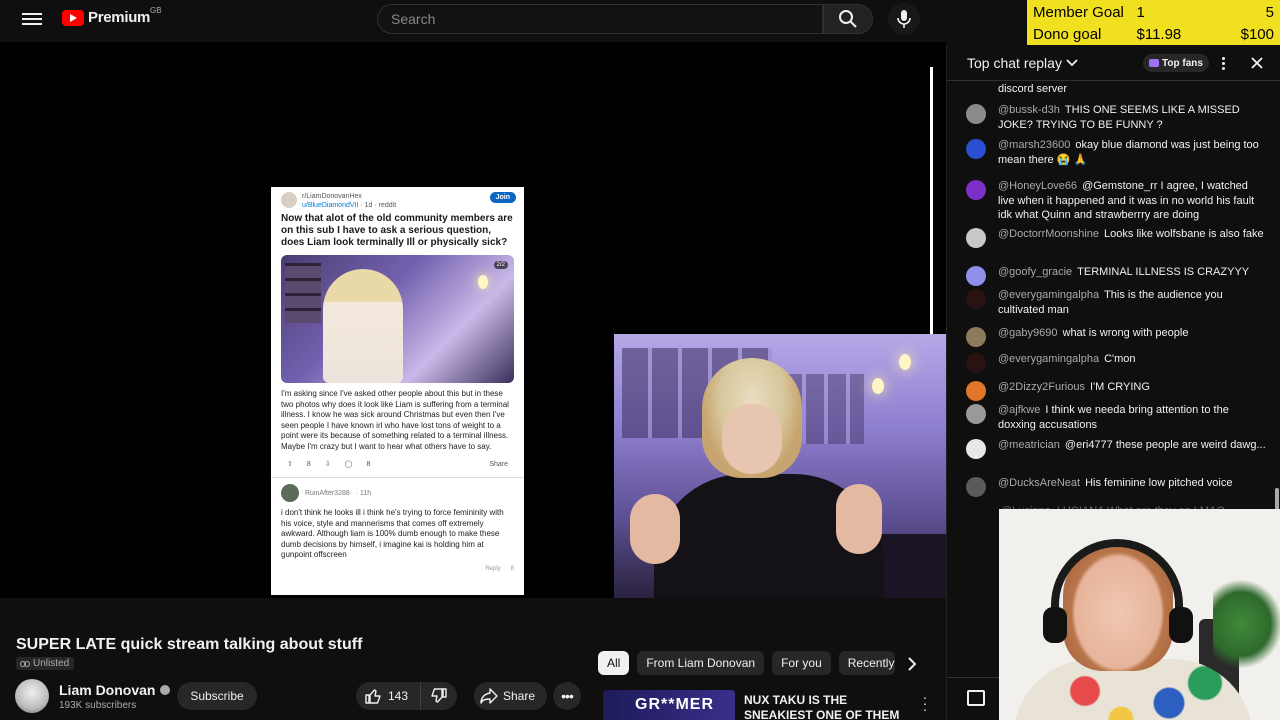  What do you see at coordinates (1078, 12) in the screenshot?
I see `goal-label: Member Goal` at bounding box center [1078, 12].